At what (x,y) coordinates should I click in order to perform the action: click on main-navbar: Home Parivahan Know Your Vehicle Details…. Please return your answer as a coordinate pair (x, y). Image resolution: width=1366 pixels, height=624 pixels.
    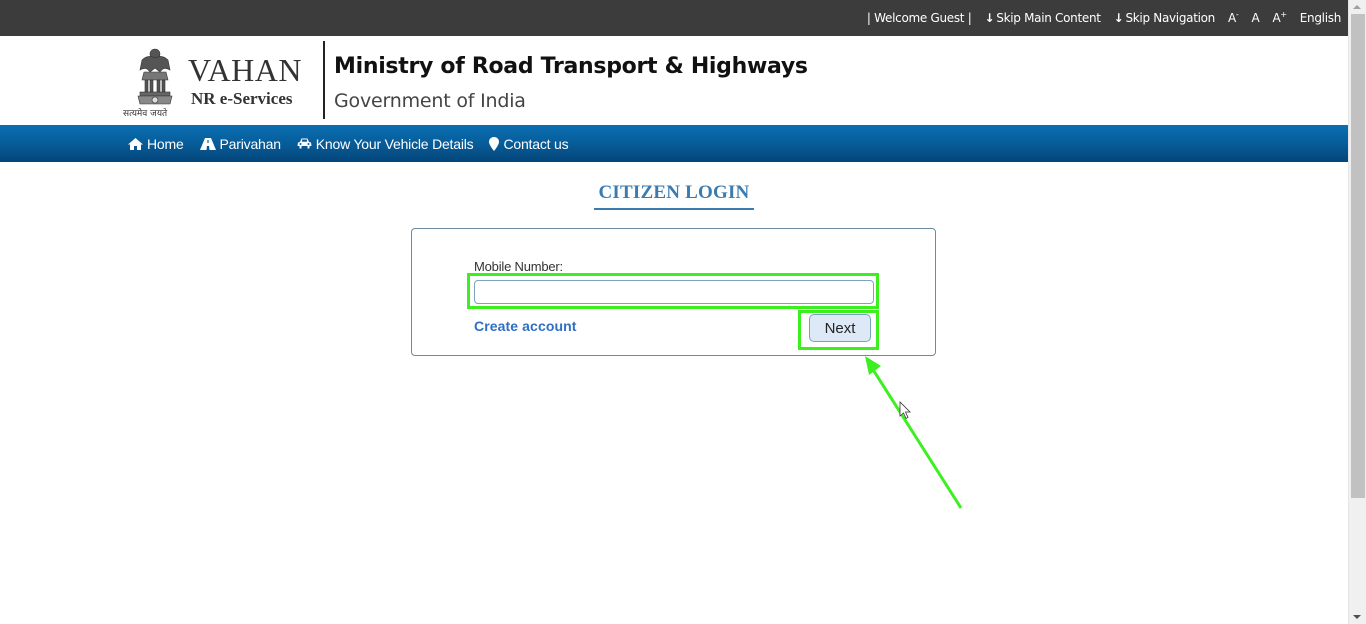
    Looking at the image, I should click on (674, 143).